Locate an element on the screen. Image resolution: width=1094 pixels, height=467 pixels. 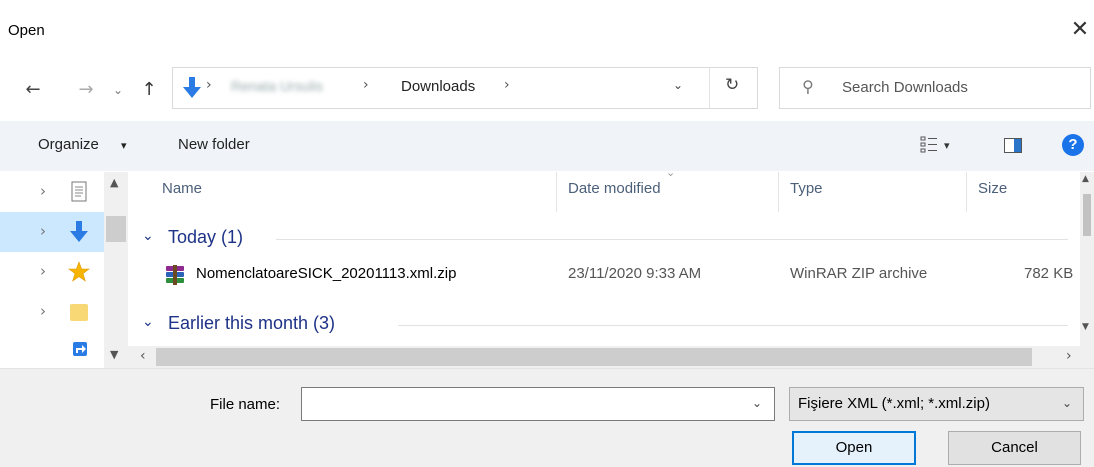
file-type-filter-select: Fişiere XML (*.xml; *.xml.zip) ⌄ is located at coordinates (936, 404).